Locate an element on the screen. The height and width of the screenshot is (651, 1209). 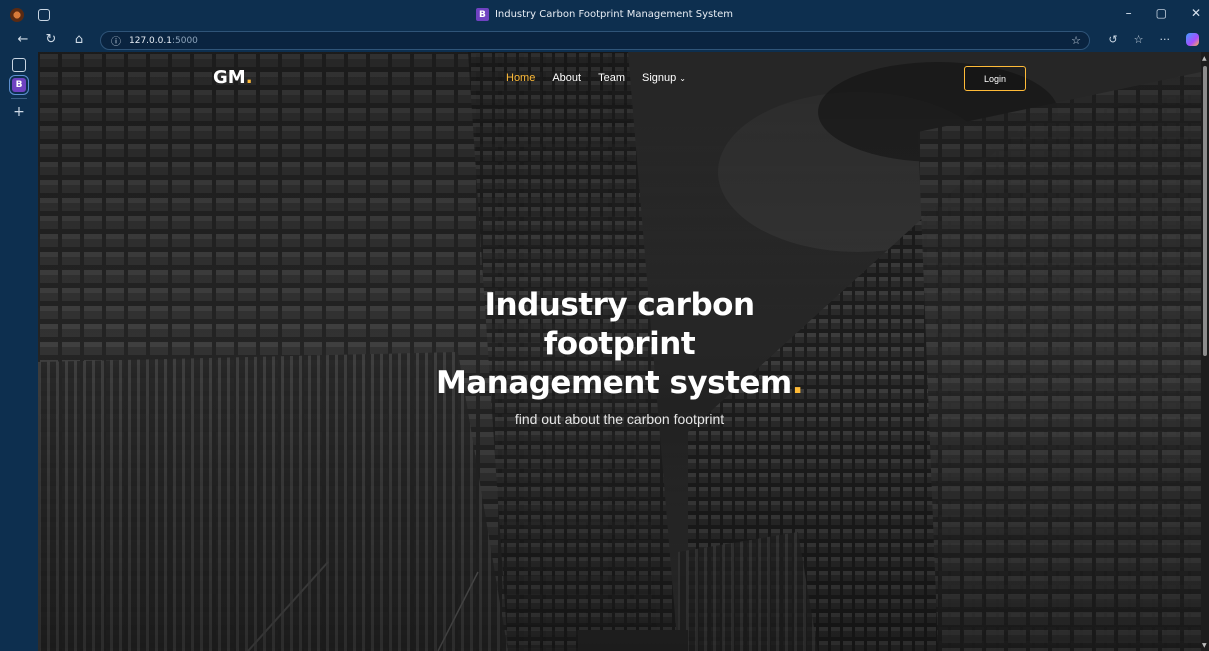
hero-title-line-3: Management system is located at coordinates (613, 383).